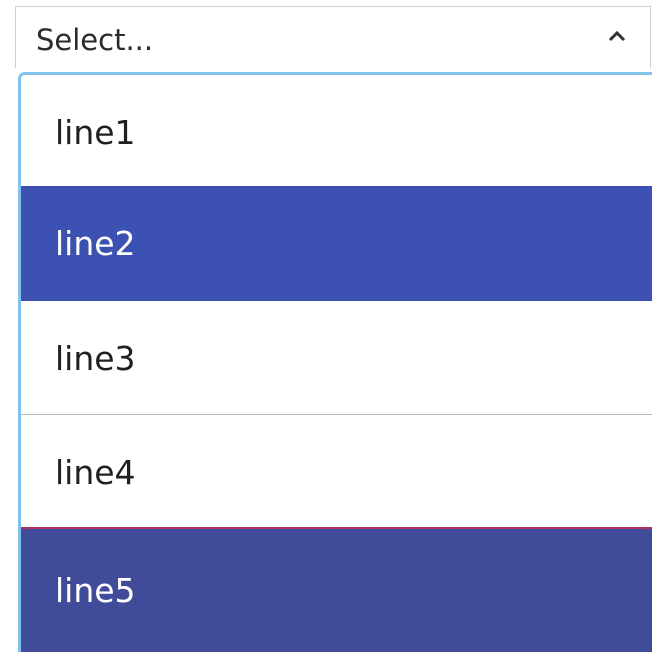 This screenshot has width=652, height=652. I want to click on option-label: line3, so click(95, 358).